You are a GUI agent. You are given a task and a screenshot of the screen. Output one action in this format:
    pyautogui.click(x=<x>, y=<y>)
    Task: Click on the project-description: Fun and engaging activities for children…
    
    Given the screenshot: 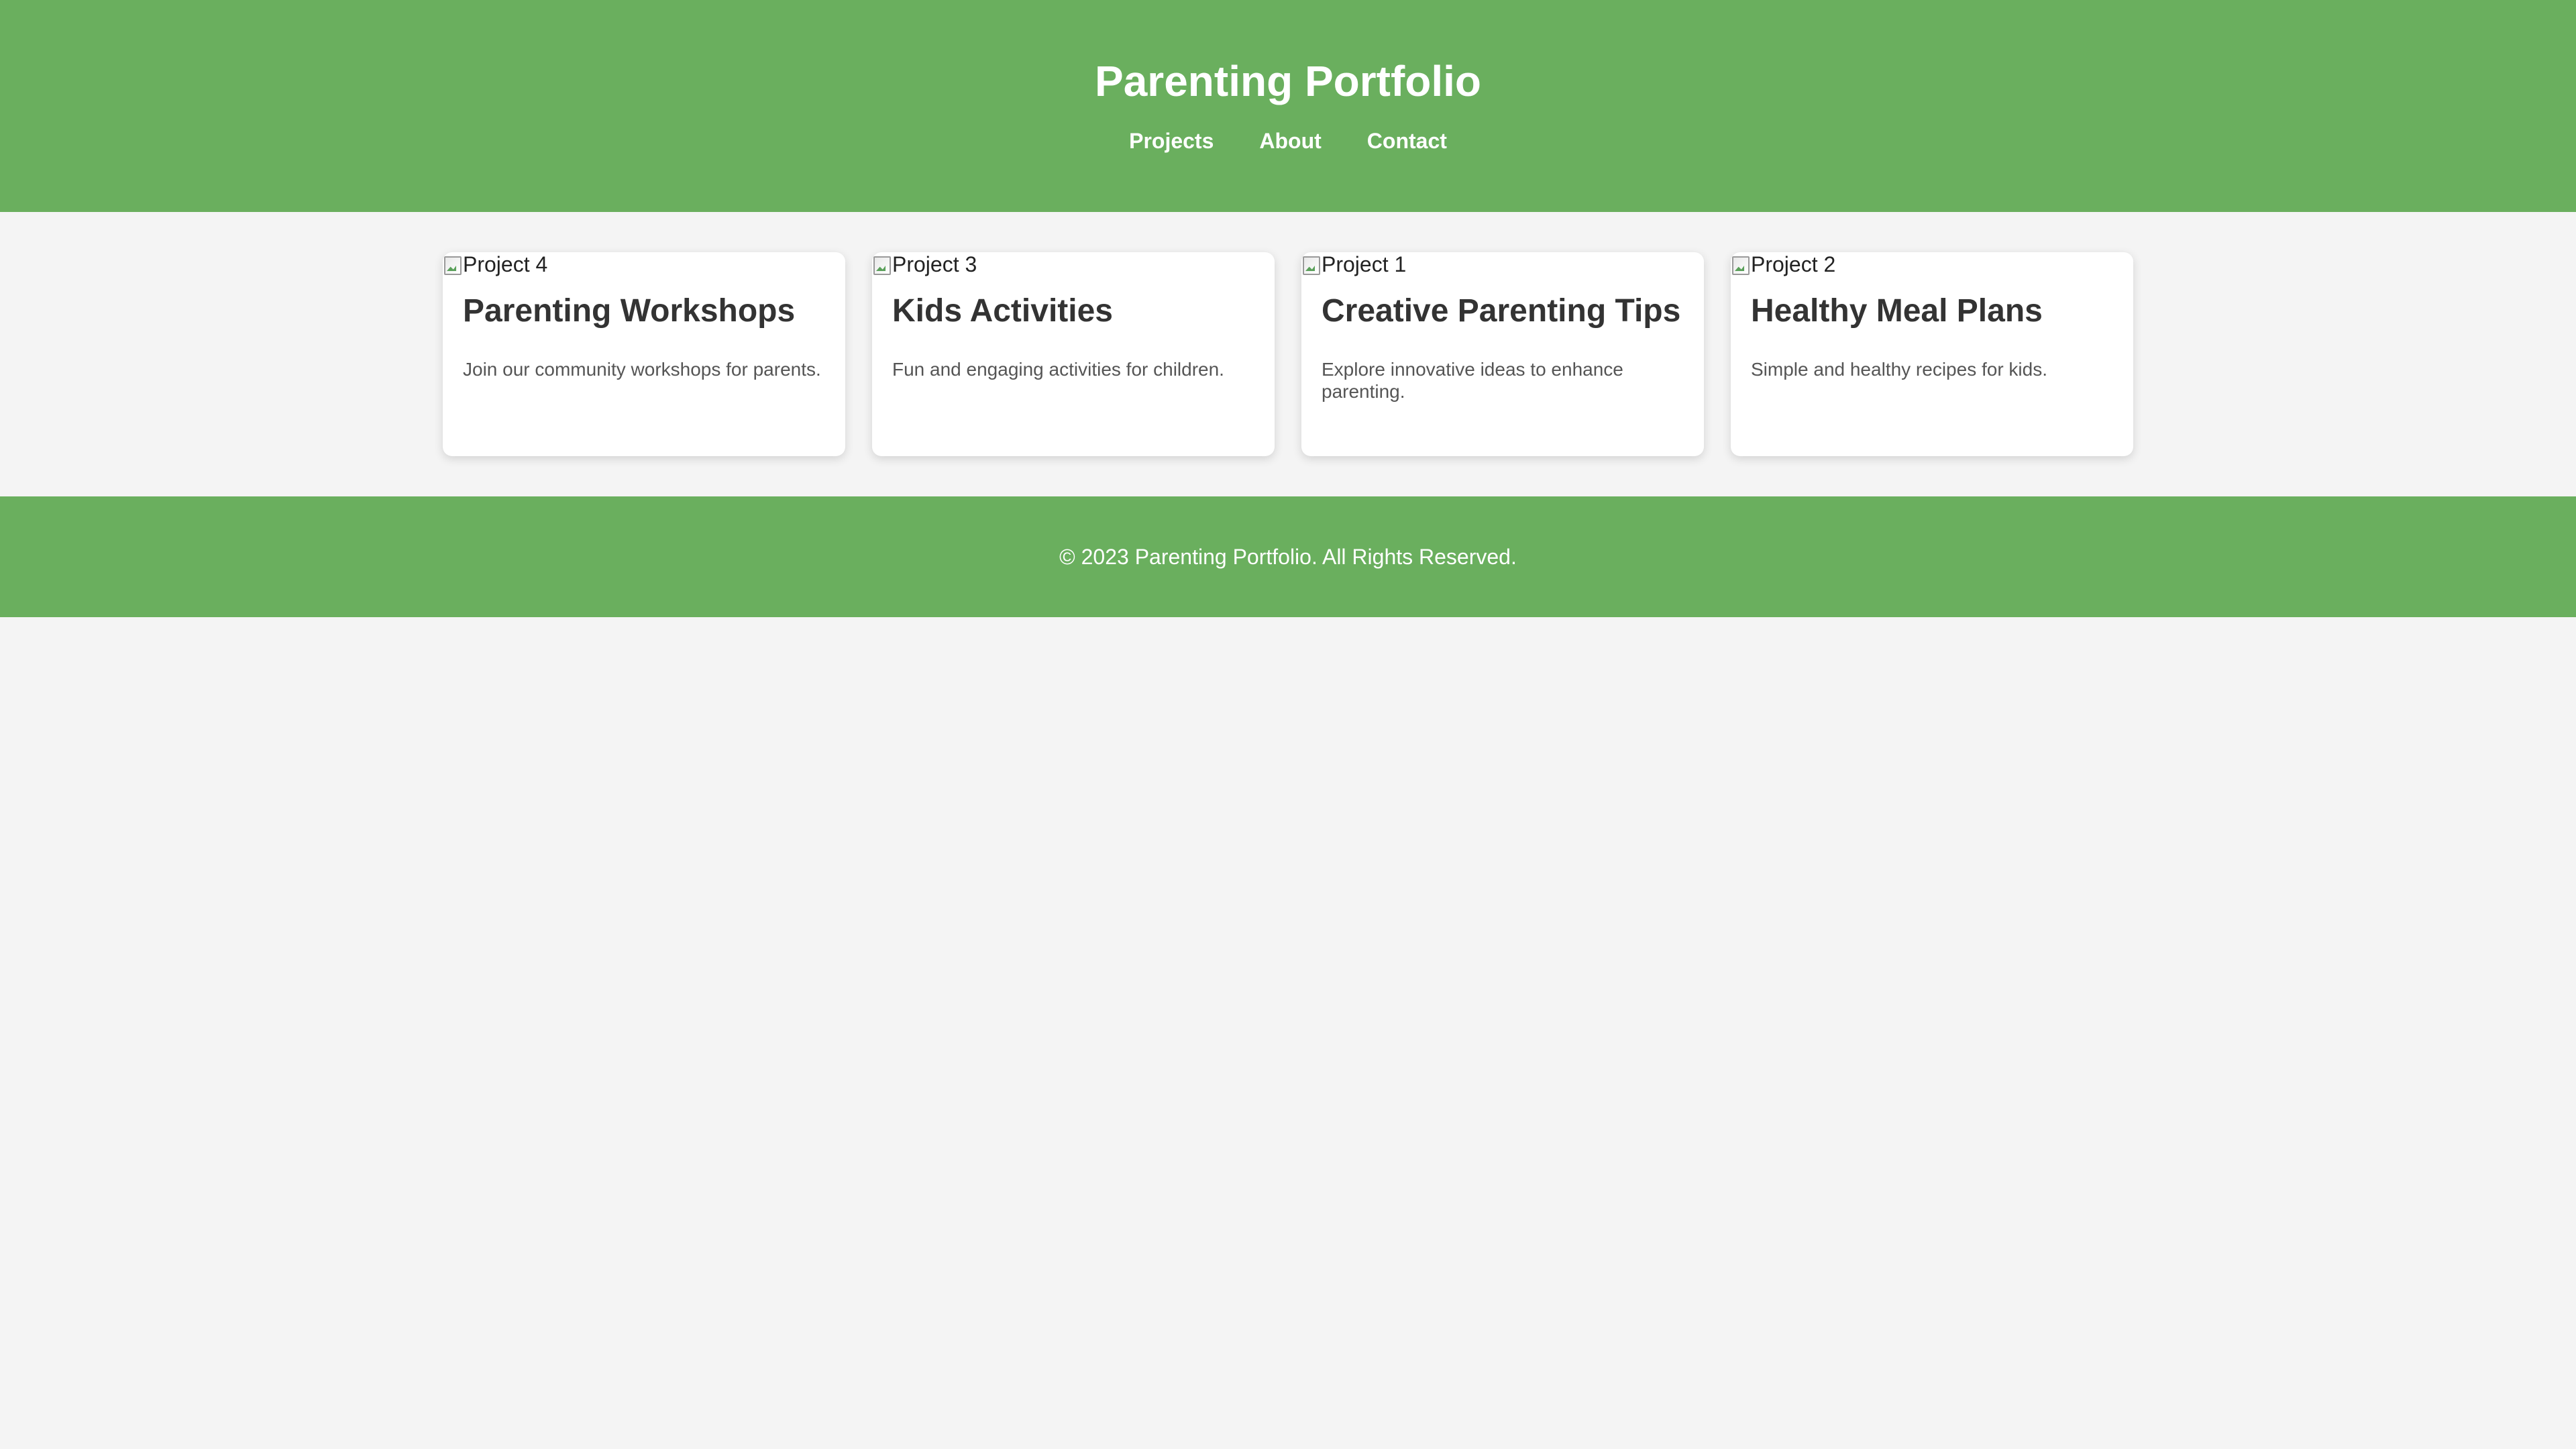 What is the action you would take?
    pyautogui.click(x=1058, y=369)
    